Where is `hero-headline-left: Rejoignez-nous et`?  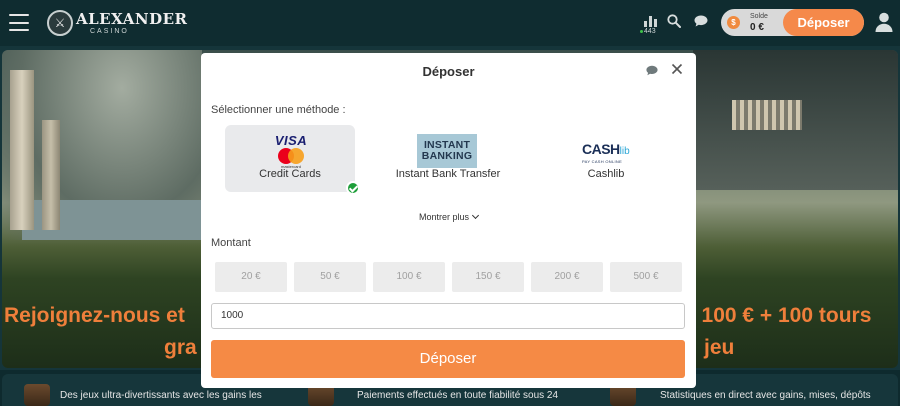 hero-headline-left: Rejoignez-nous et is located at coordinates (94, 315).